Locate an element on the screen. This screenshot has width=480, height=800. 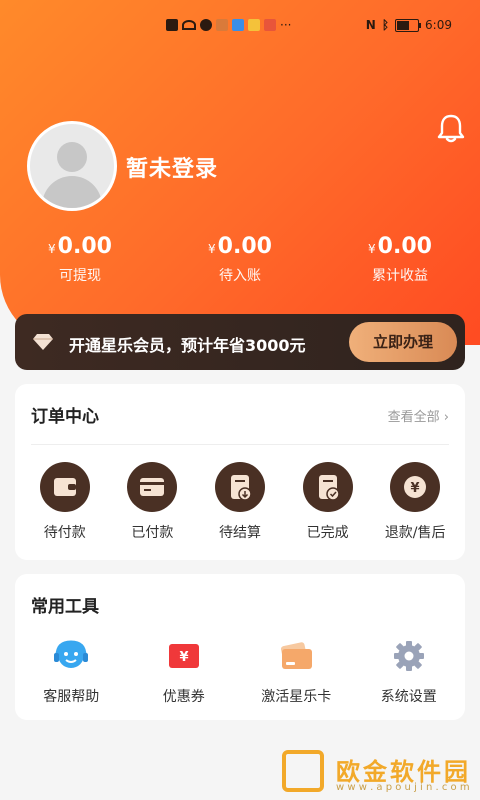
battery-icon is located at coordinates (408, 25).